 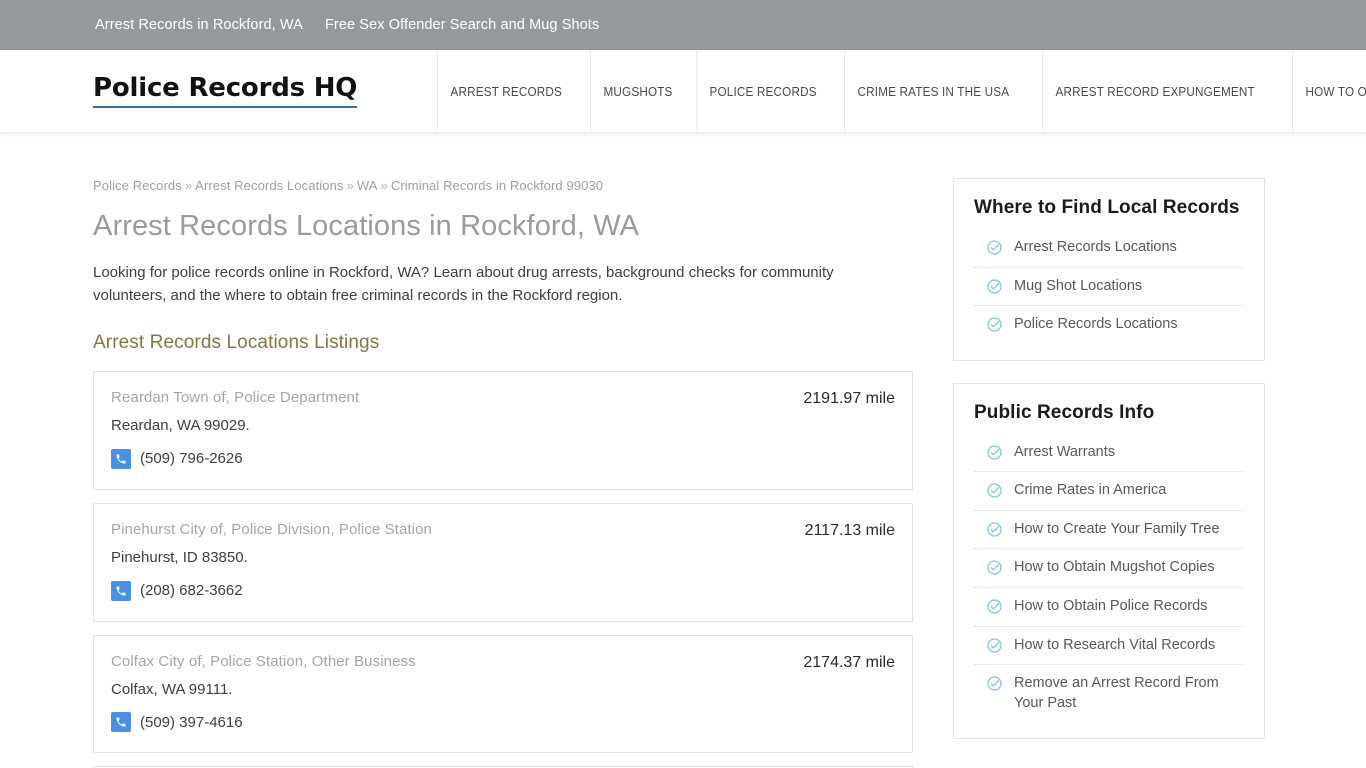 What do you see at coordinates (172, 689) in the screenshot?
I see `listing-address: Colfax, WA 99111.` at bounding box center [172, 689].